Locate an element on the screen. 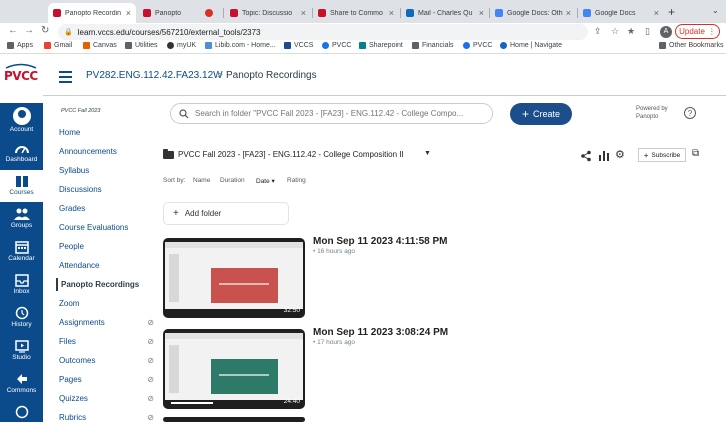  course-nav-people: People is located at coordinates (106, 246).